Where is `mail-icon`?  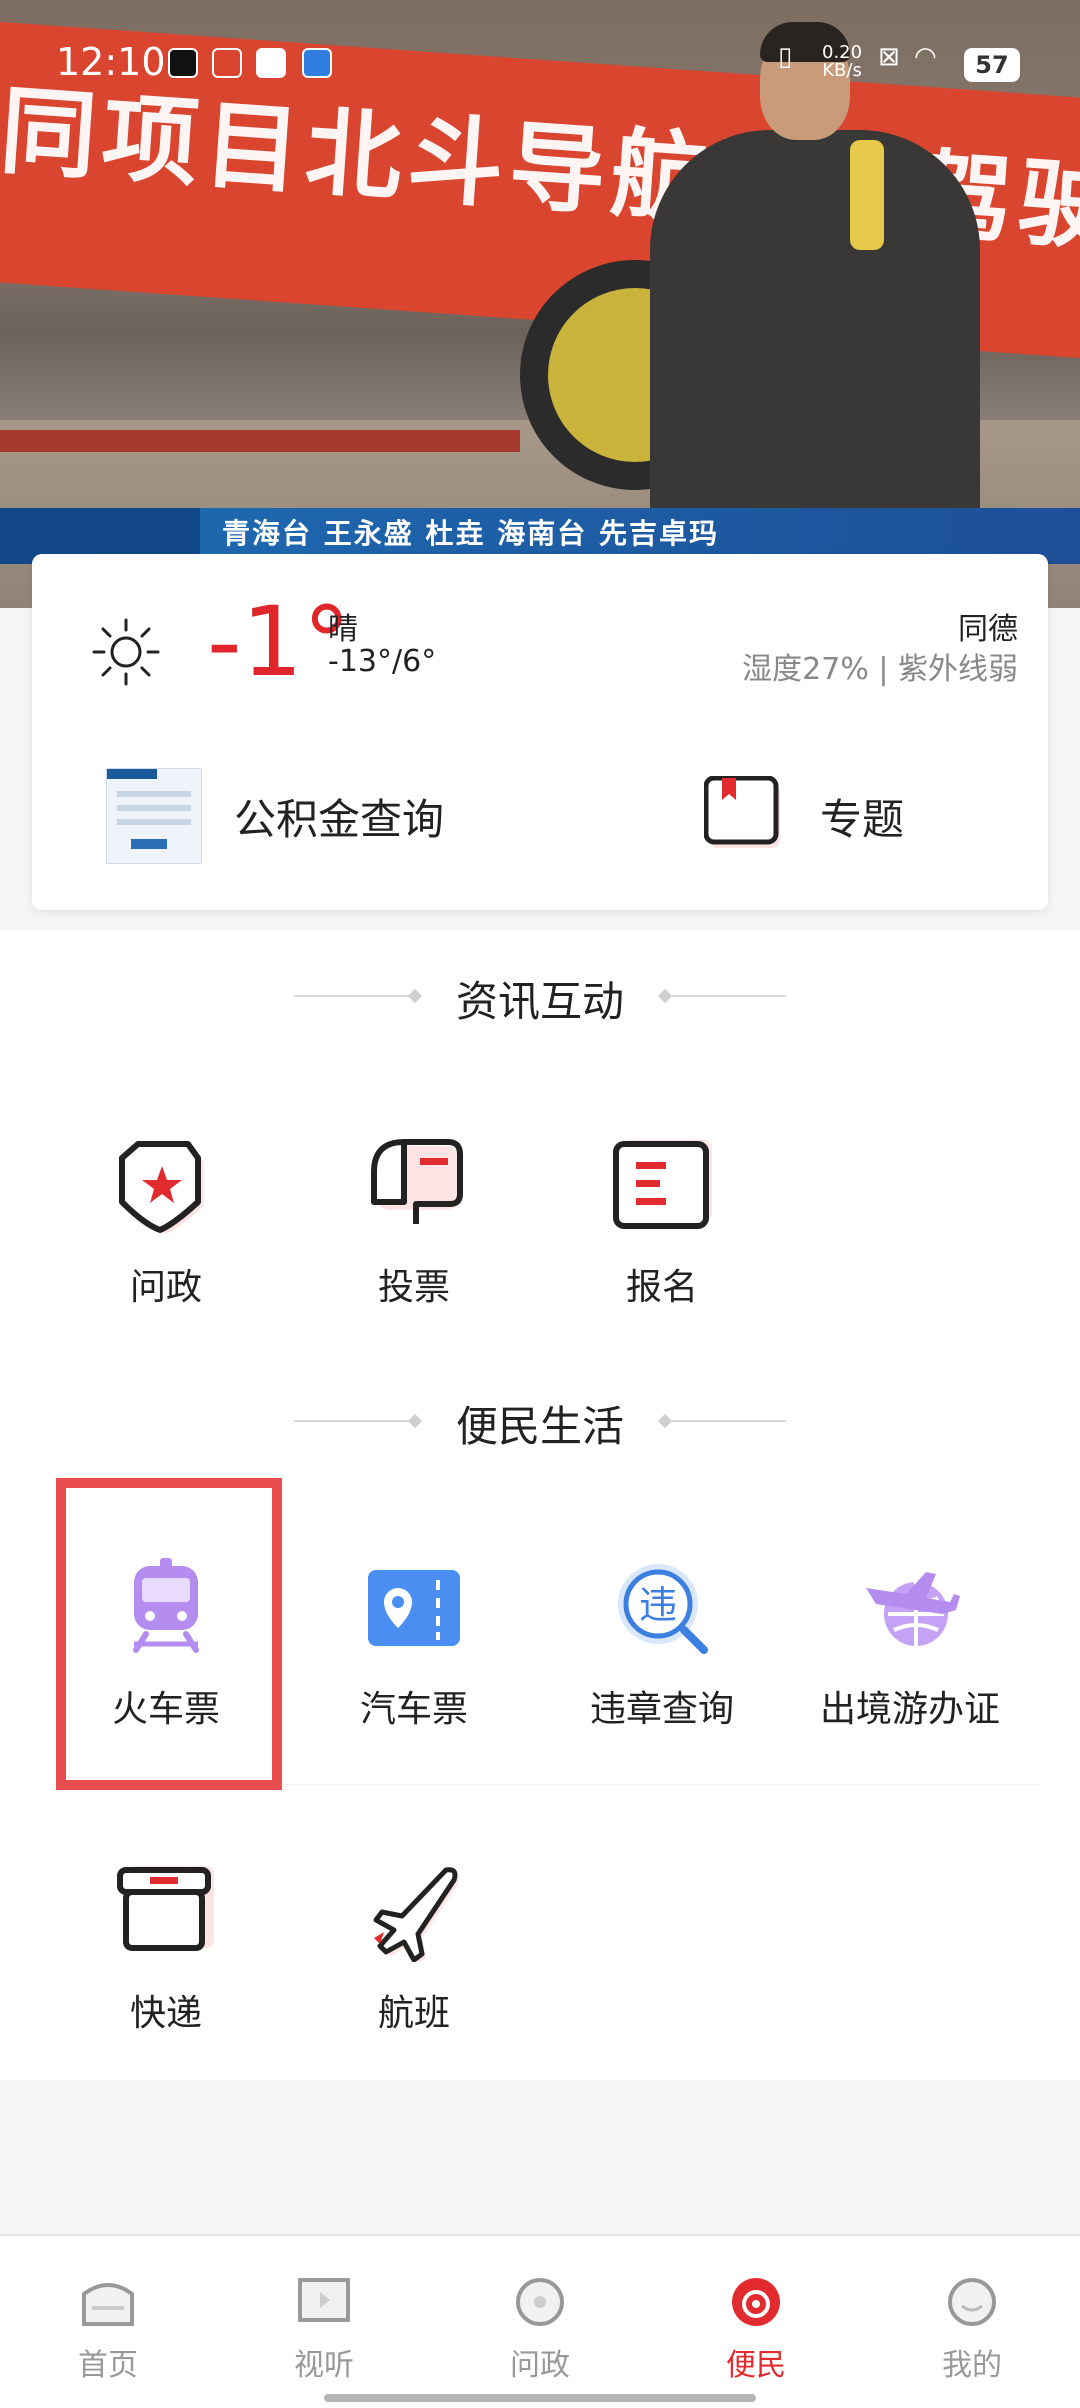
mail-icon is located at coordinates (271, 63).